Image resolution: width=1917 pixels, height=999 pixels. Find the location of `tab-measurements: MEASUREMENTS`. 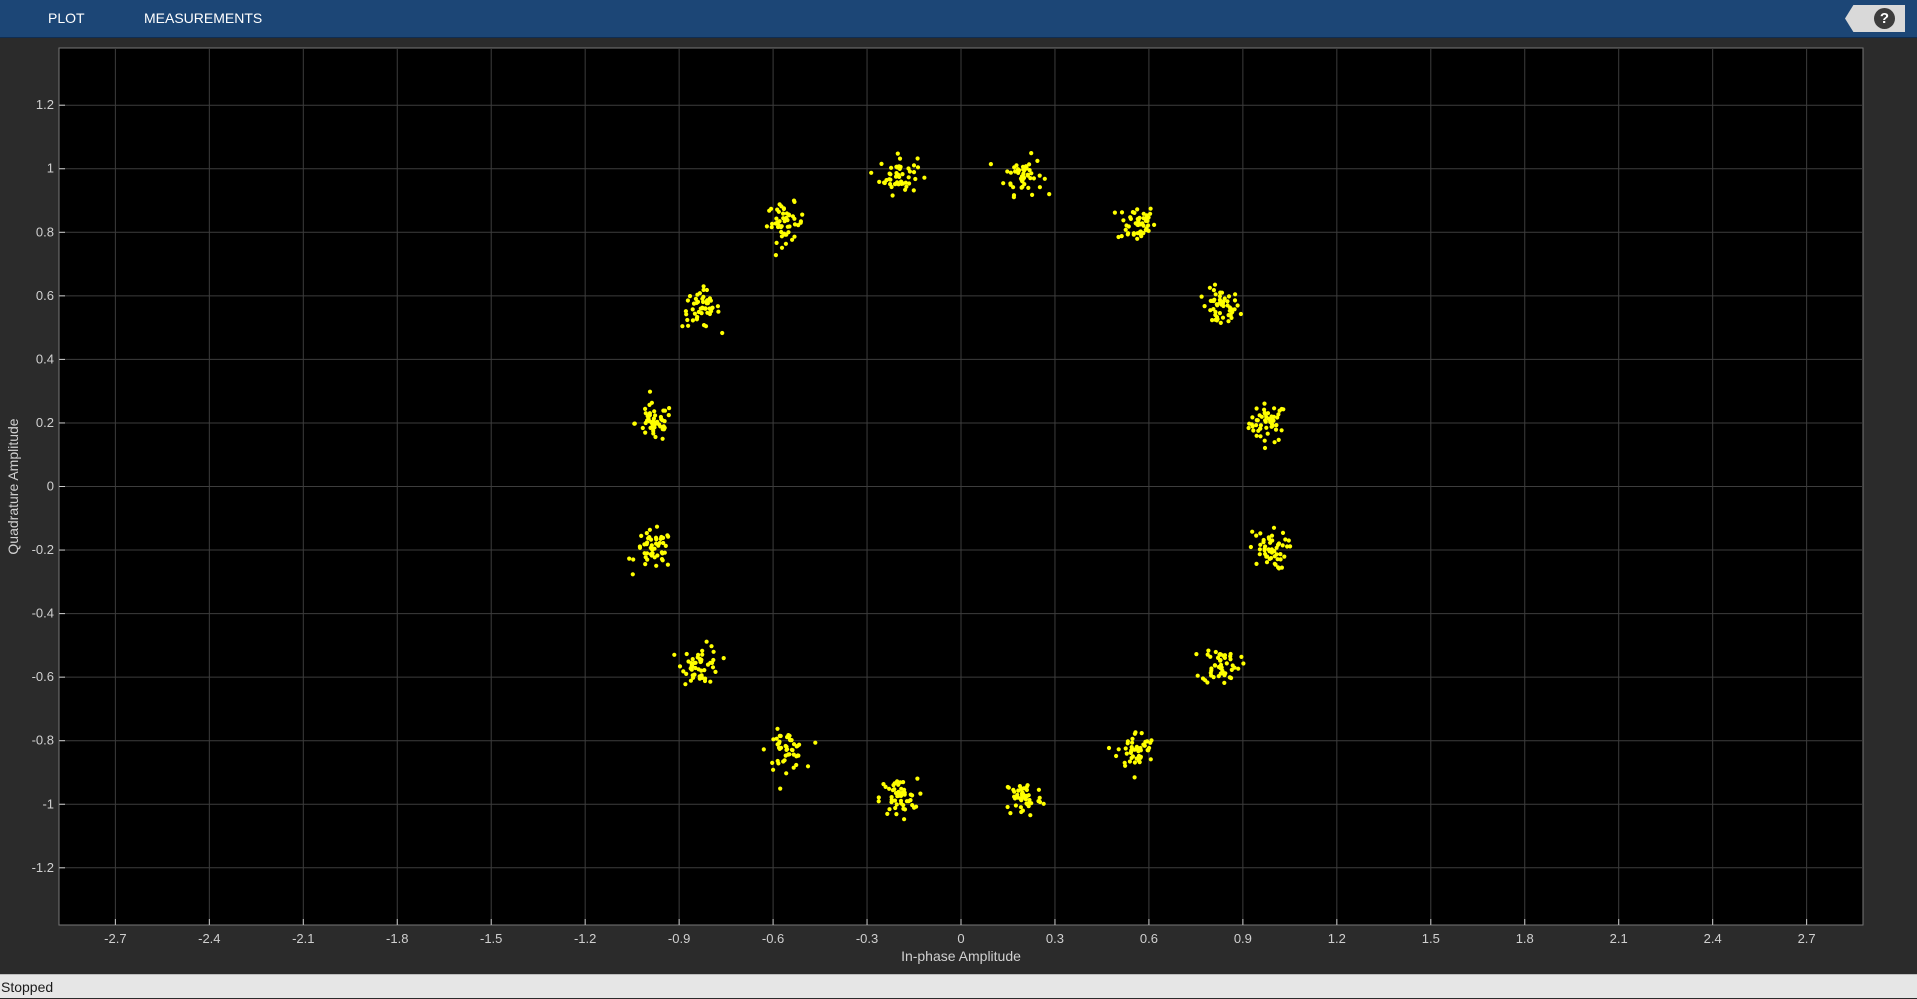

tab-measurements: MEASUREMENTS is located at coordinates (203, 18).